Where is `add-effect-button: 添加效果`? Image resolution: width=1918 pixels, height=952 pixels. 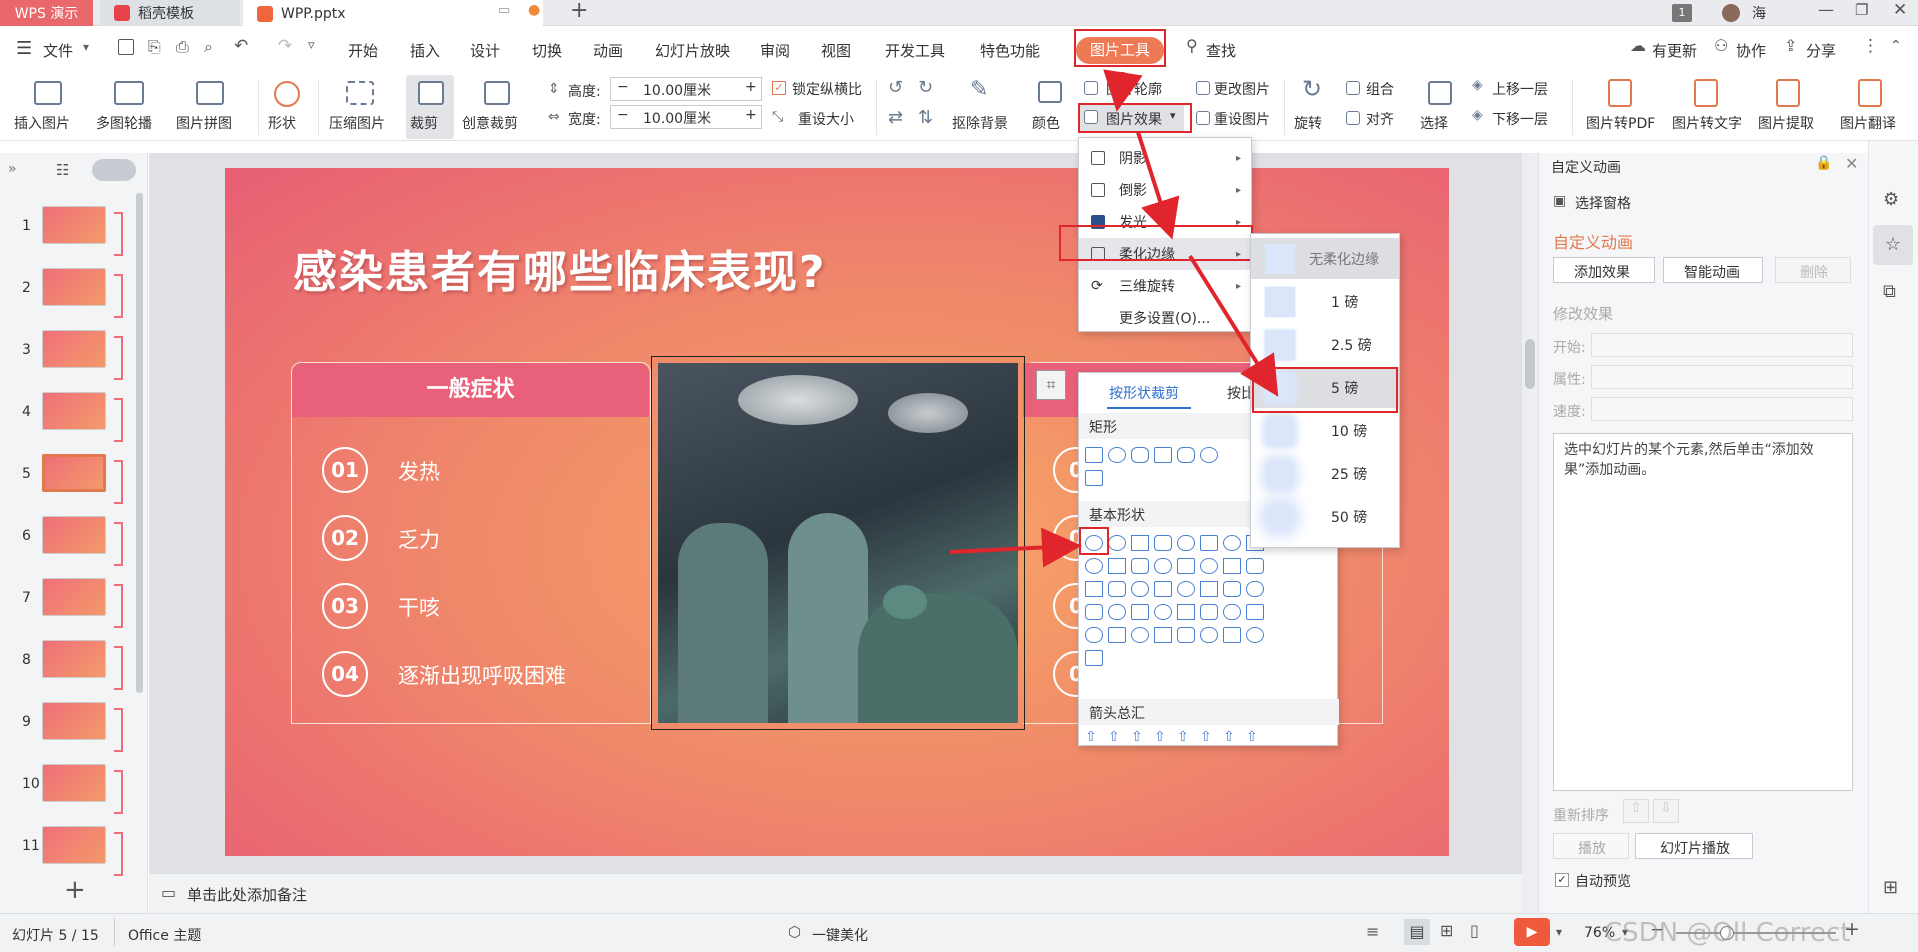 add-effect-button: 添加效果 is located at coordinates (1604, 270).